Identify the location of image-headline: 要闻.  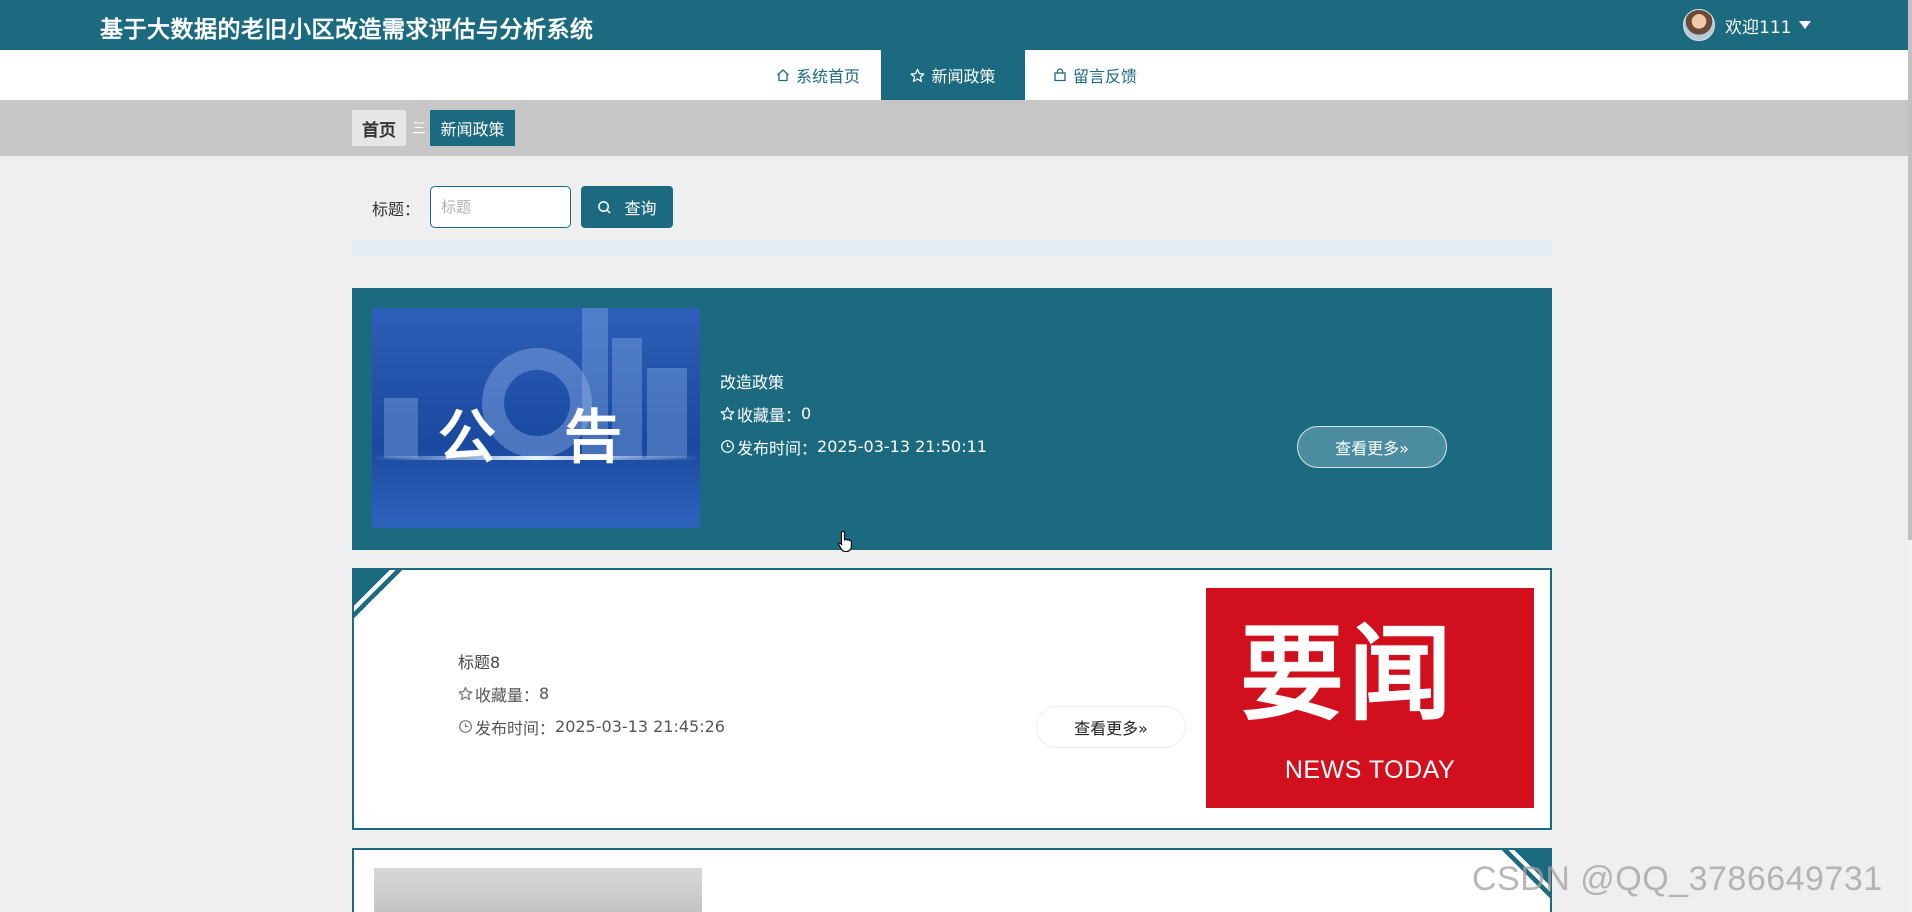
(1348, 674).